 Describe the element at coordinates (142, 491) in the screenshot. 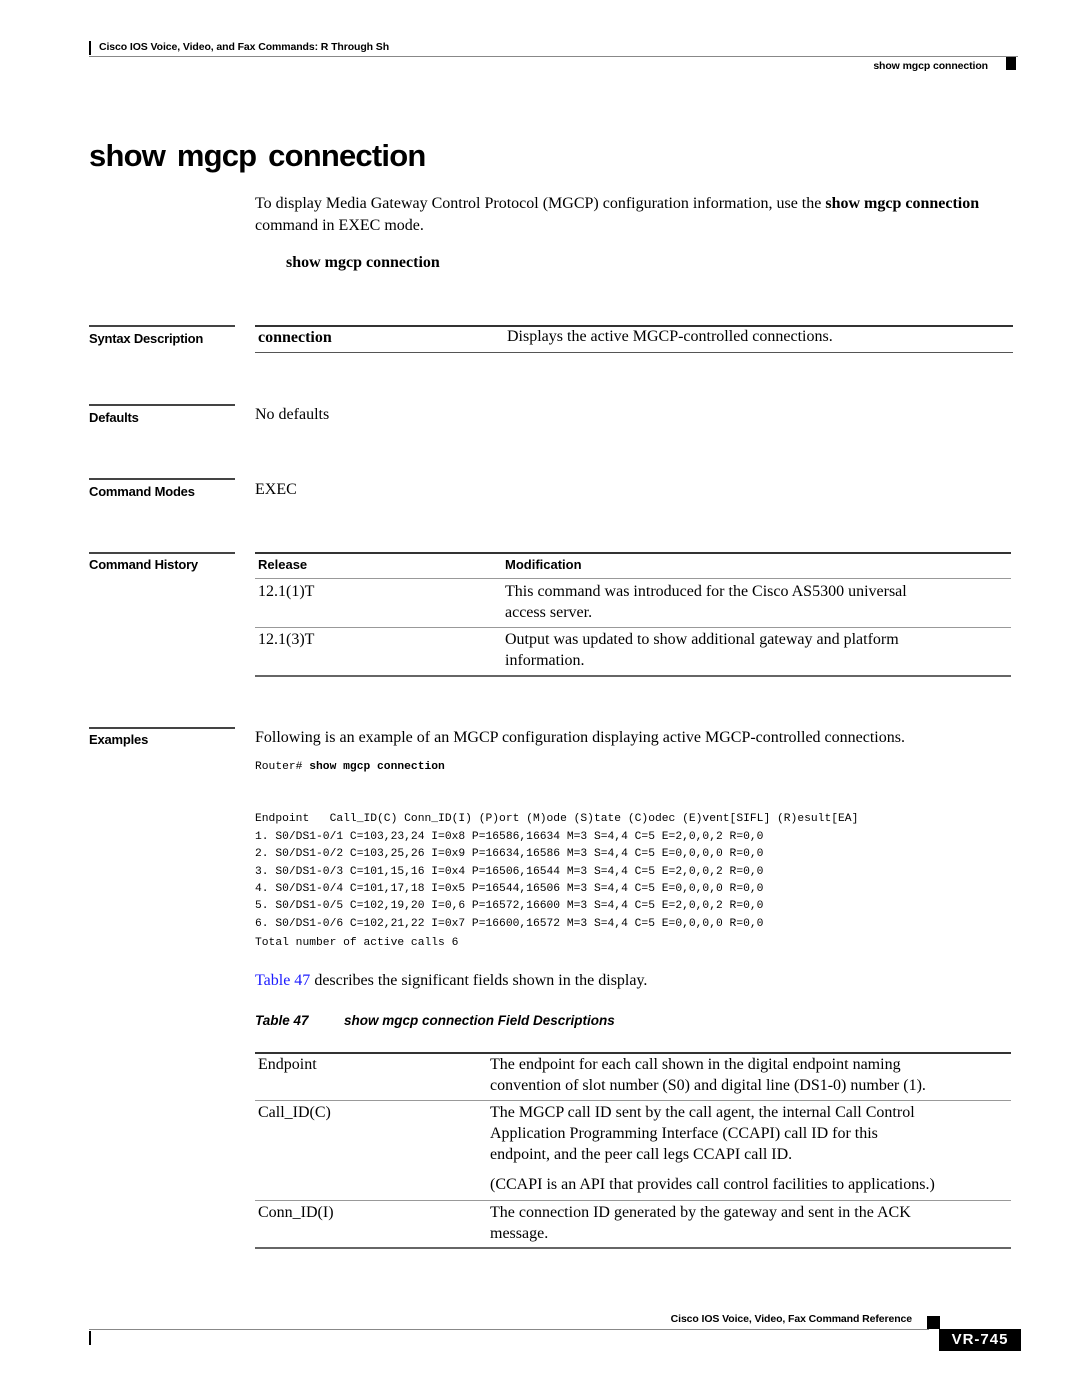

I see `section-label-command-modes: Command Modes` at that location.